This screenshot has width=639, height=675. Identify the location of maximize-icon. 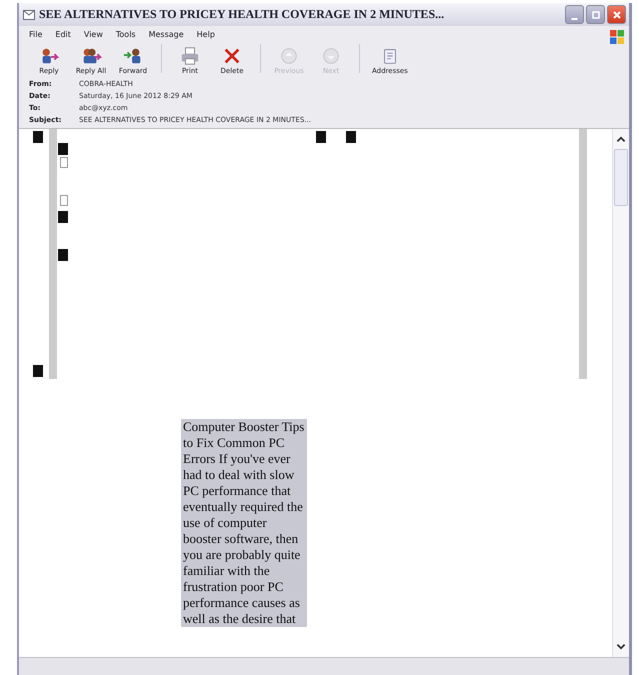
(595, 15).